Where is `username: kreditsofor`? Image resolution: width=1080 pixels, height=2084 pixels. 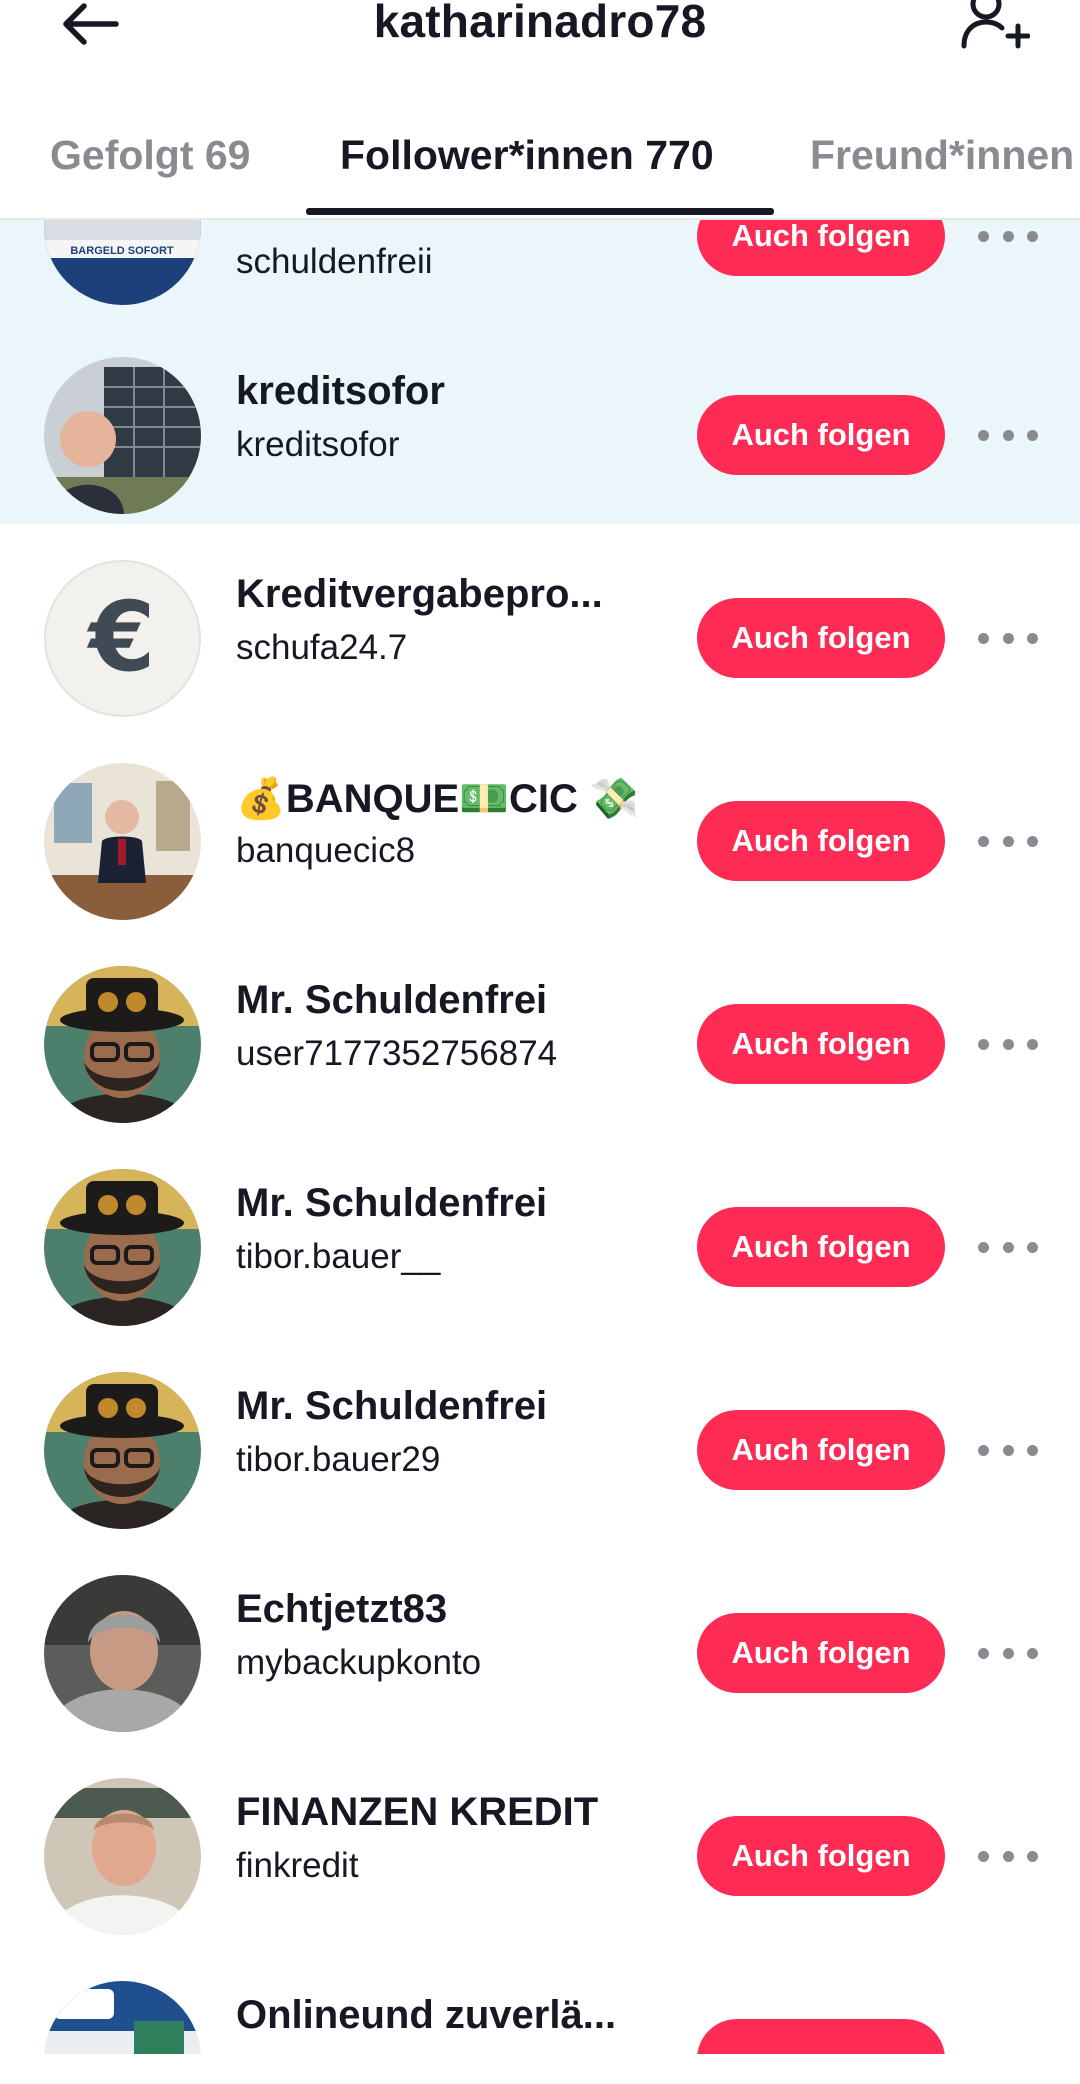
username: kreditsofor is located at coordinates (318, 444).